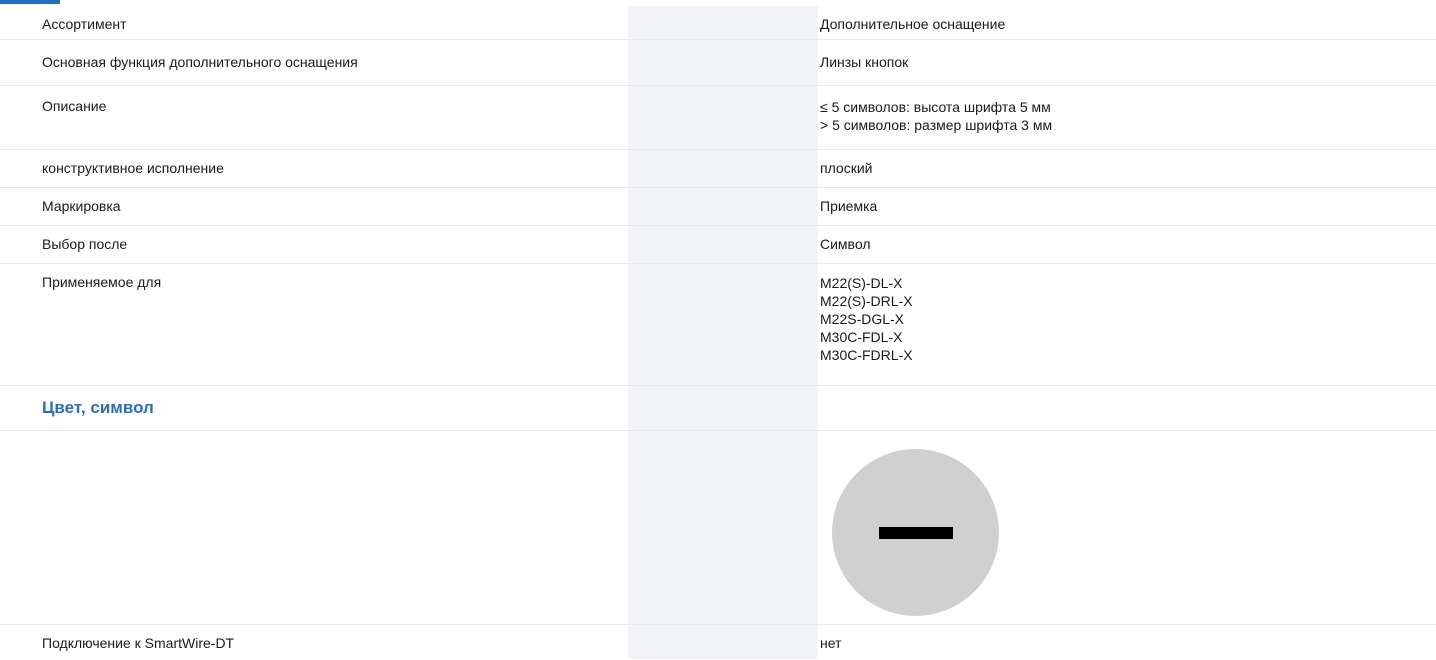 The height and width of the screenshot is (660, 1436). Describe the element at coordinates (133, 168) in the screenshot. I see `row-label: конструктивное исполнение` at that location.